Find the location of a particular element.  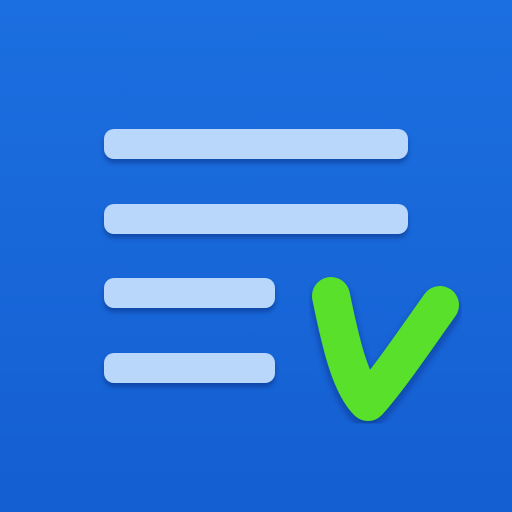

checkmark-icon is located at coordinates (385, 349).